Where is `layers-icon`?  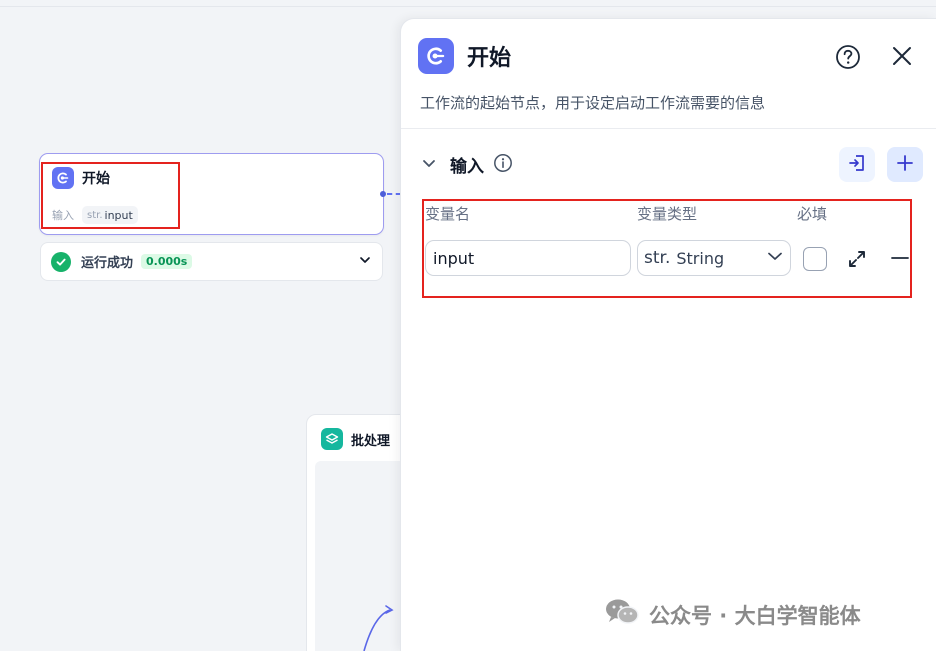
layers-icon is located at coordinates (332, 439).